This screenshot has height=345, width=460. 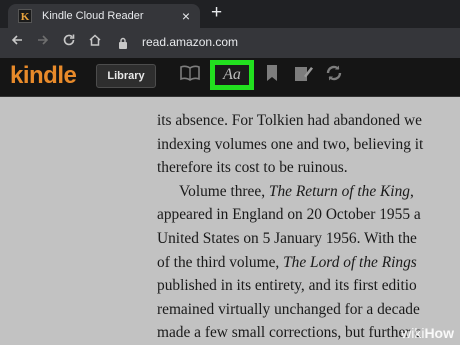 What do you see at coordinates (186, 16) in the screenshot?
I see `close-tab-icon: ×` at bounding box center [186, 16].